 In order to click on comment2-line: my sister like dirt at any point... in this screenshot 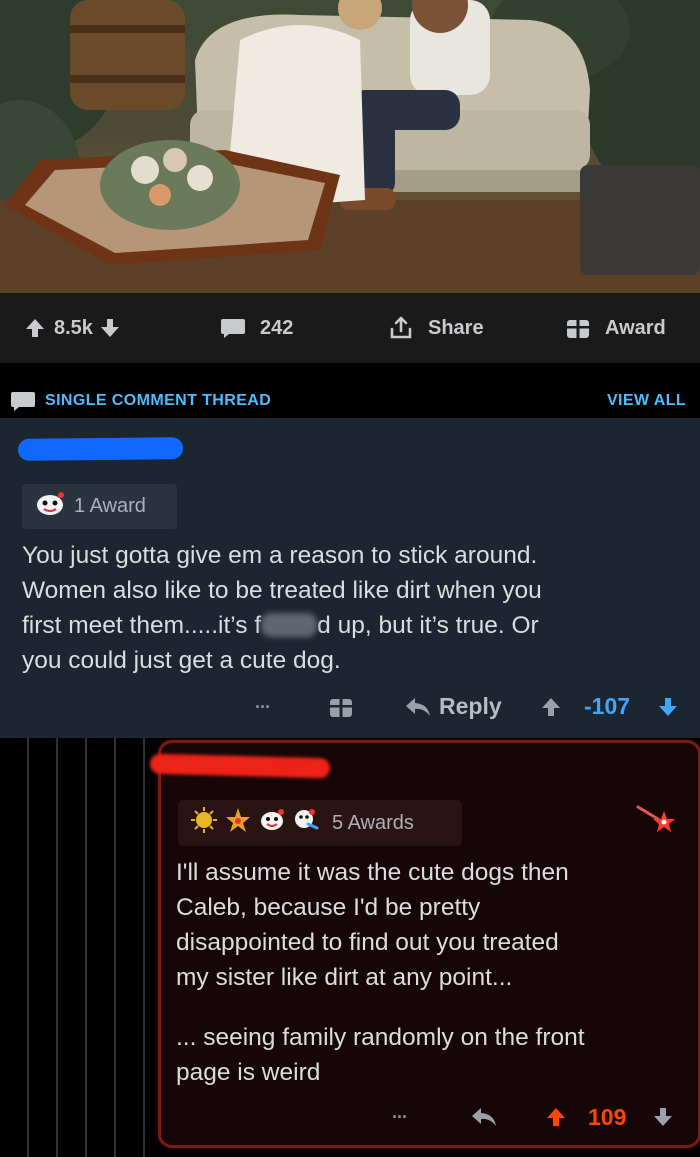, I will do `click(344, 977)`.